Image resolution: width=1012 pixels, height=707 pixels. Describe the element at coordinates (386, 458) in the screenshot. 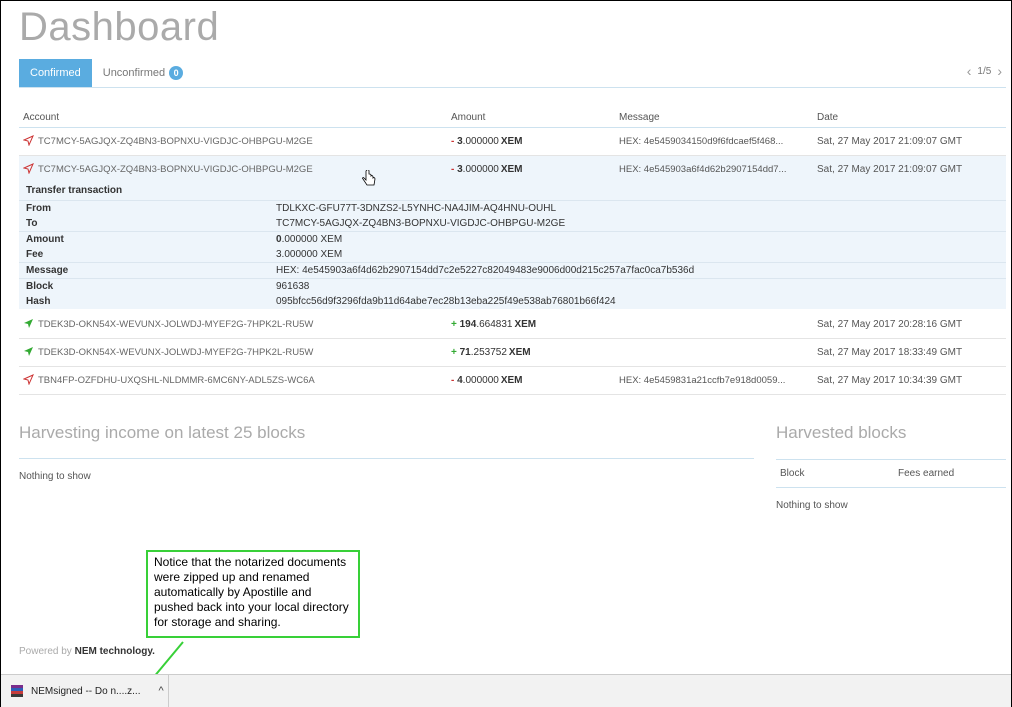

I see `harvest-income-divider` at that location.